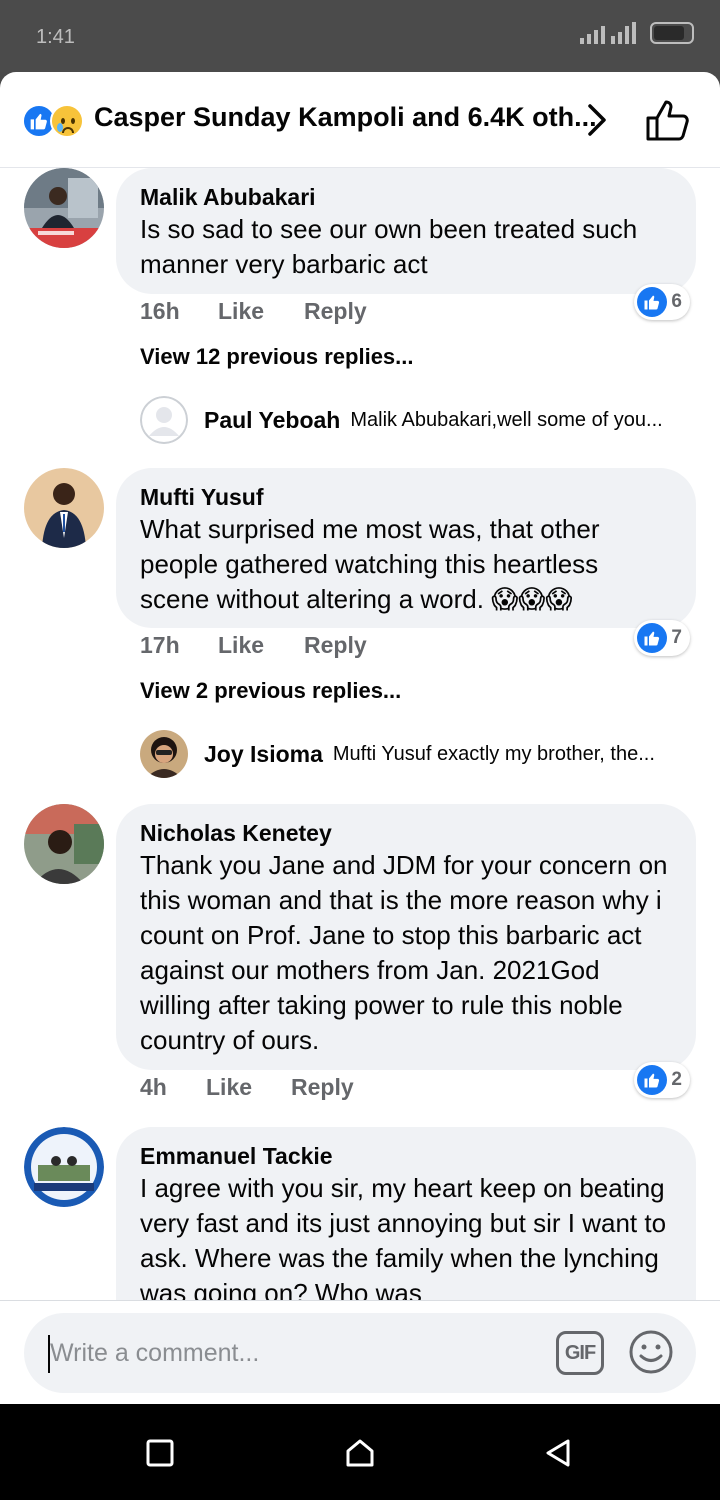 The width and height of the screenshot is (720, 1500). What do you see at coordinates (67, 121) in the screenshot?
I see `sad-reaction-icon` at bounding box center [67, 121].